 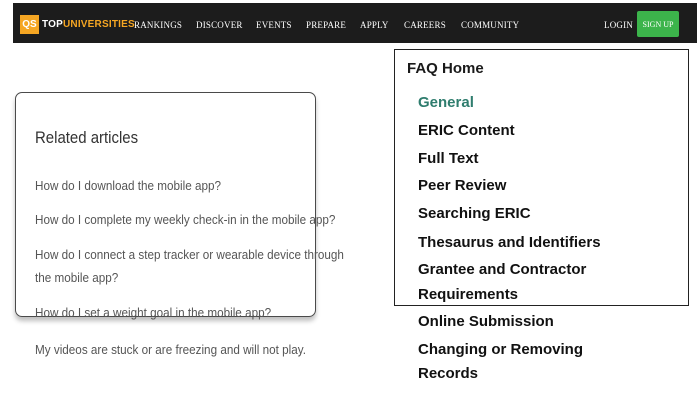 What do you see at coordinates (466, 131) in the screenshot?
I see `faq-link-eric-content: ERIC Content` at bounding box center [466, 131].